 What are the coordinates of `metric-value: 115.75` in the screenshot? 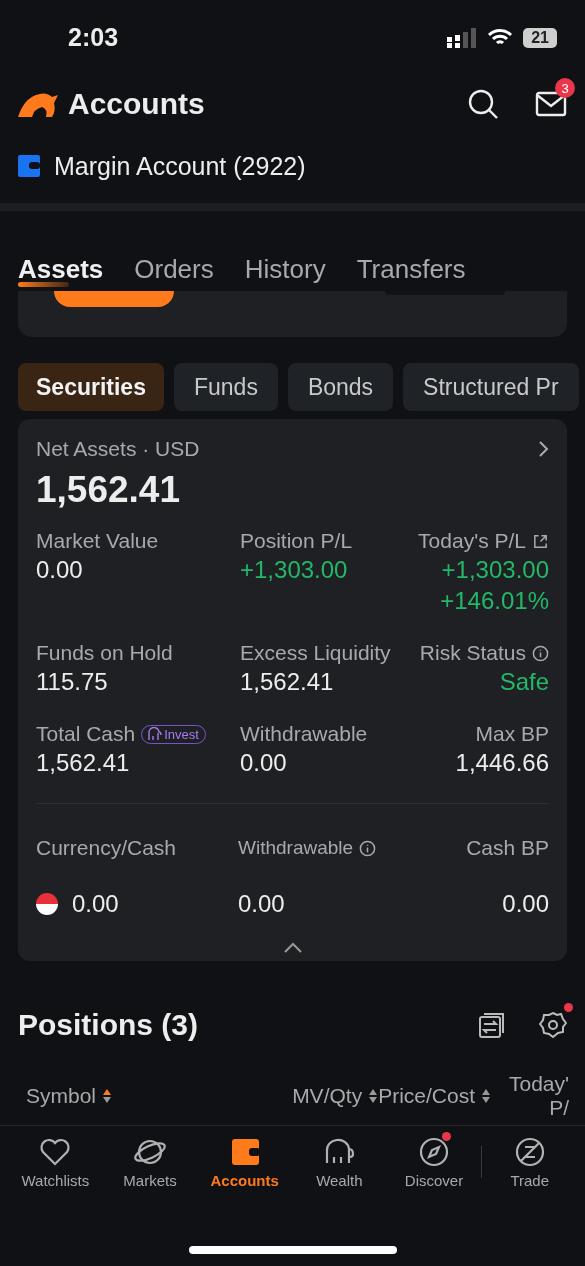 It's located at (72, 682).